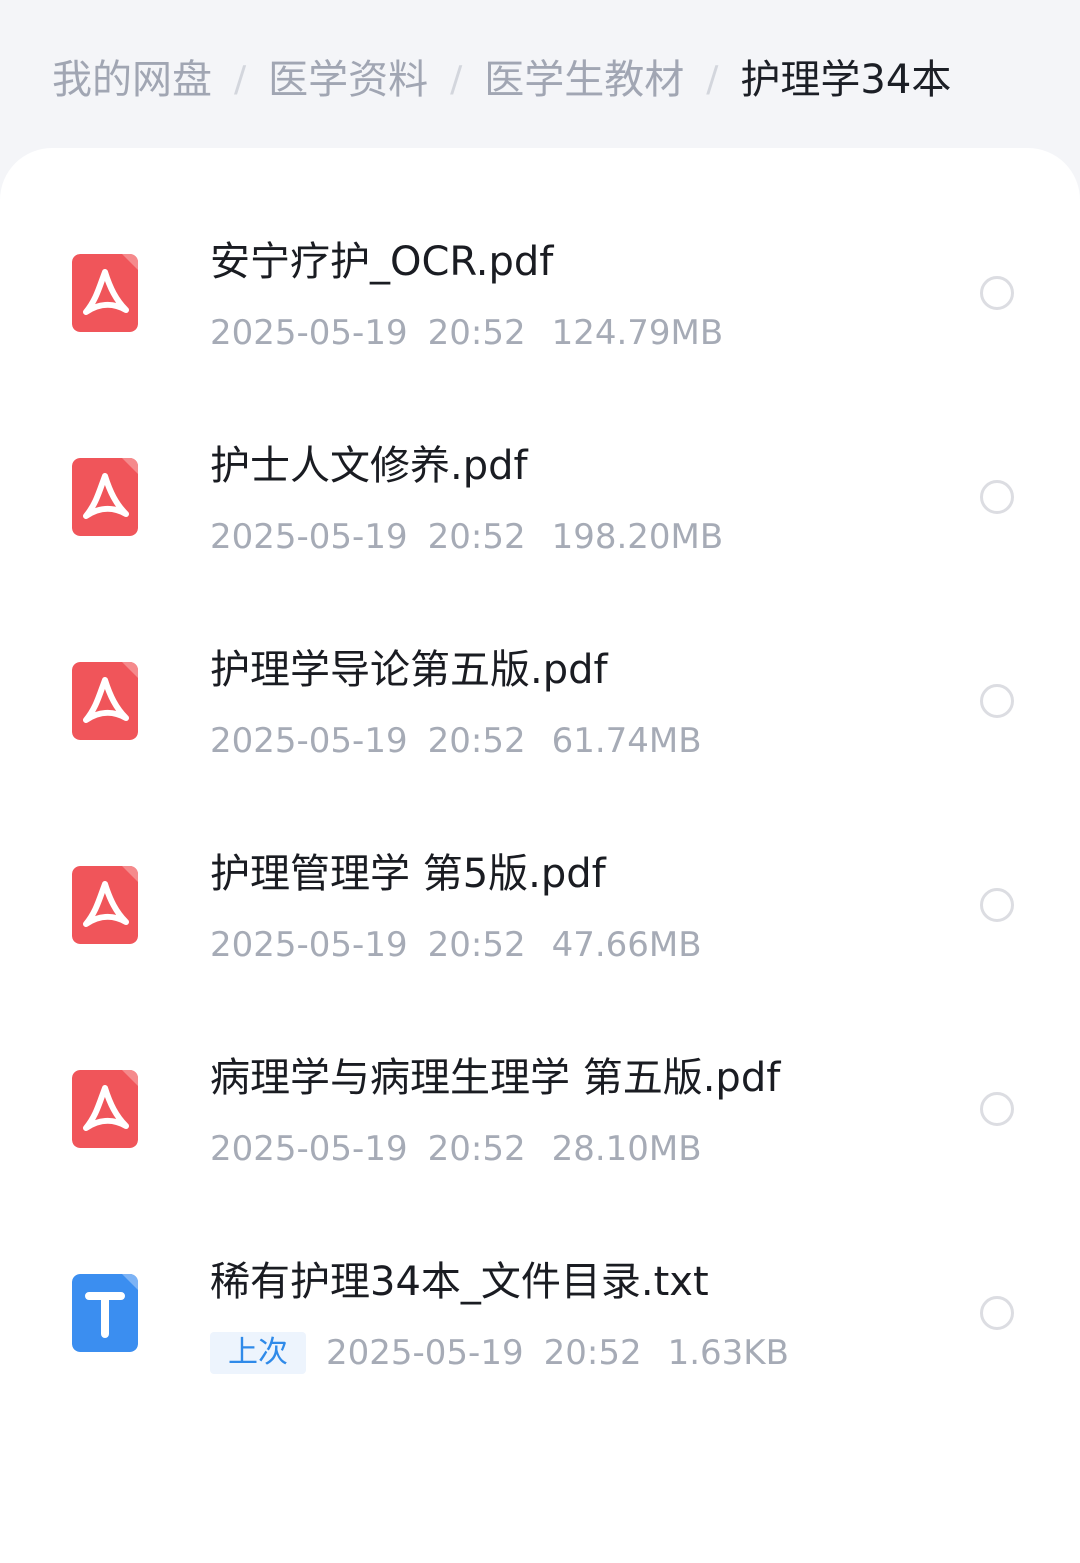 Image resolution: width=1080 pixels, height=1563 pixels. What do you see at coordinates (382, 262) in the screenshot?
I see `file-name: 安宁疗护_OCR.pdf` at bounding box center [382, 262].